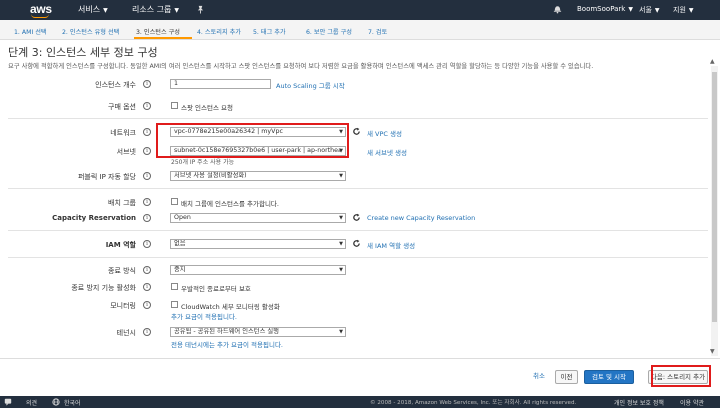 Image resolution: width=720 pixels, height=408 pixels. What do you see at coordinates (204, 317) in the screenshot?
I see `monitoring-cost-note: 추가 요금이 적용됩니다.` at bounding box center [204, 317].